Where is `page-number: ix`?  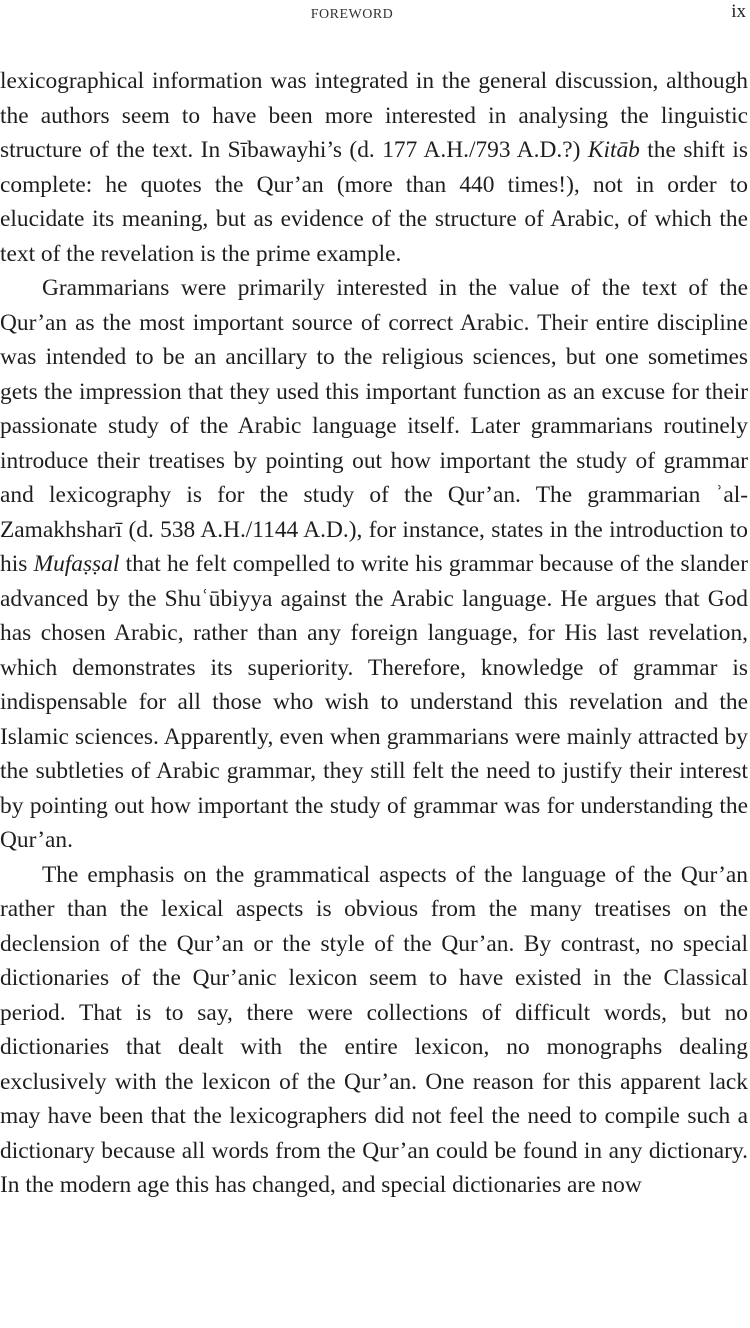 page-number: ix is located at coordinates (738, 11).